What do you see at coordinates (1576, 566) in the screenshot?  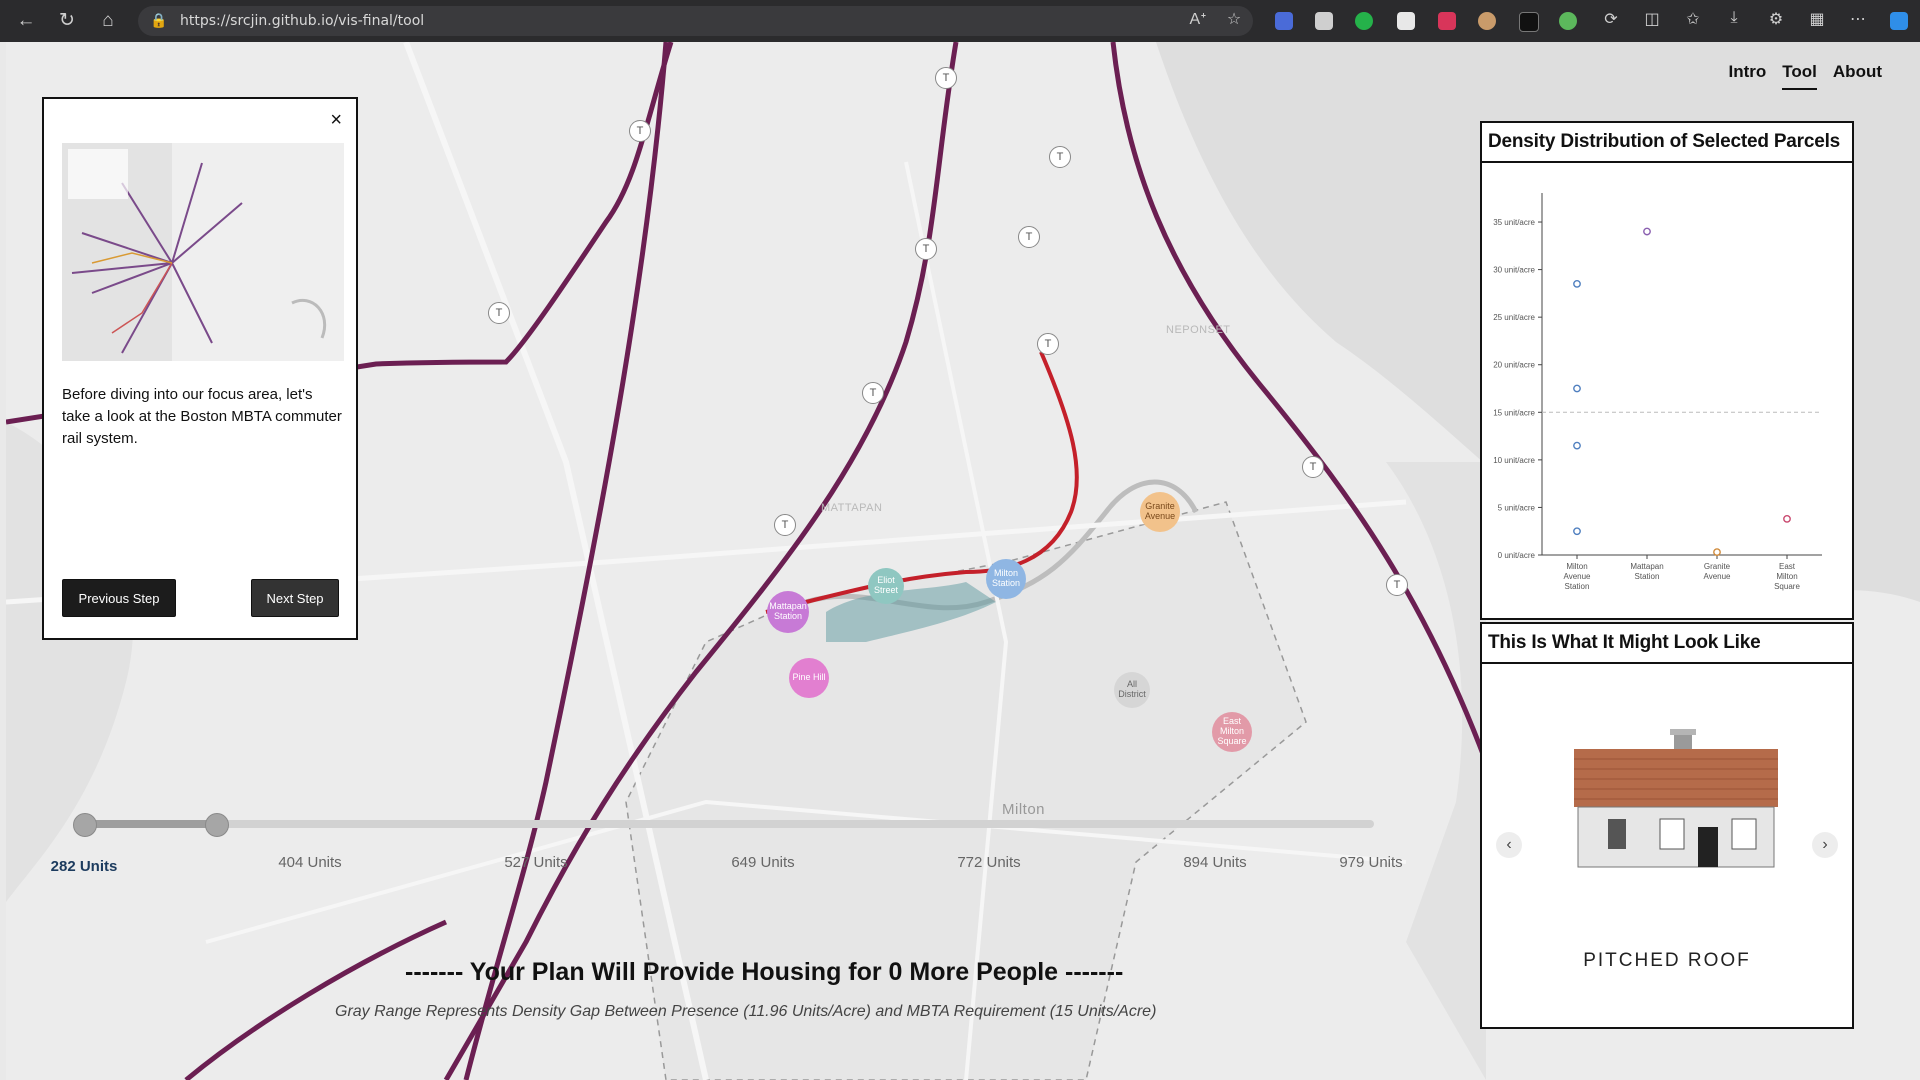 I see `x-tick-label: Milton` at bounding box center [1576, 566].